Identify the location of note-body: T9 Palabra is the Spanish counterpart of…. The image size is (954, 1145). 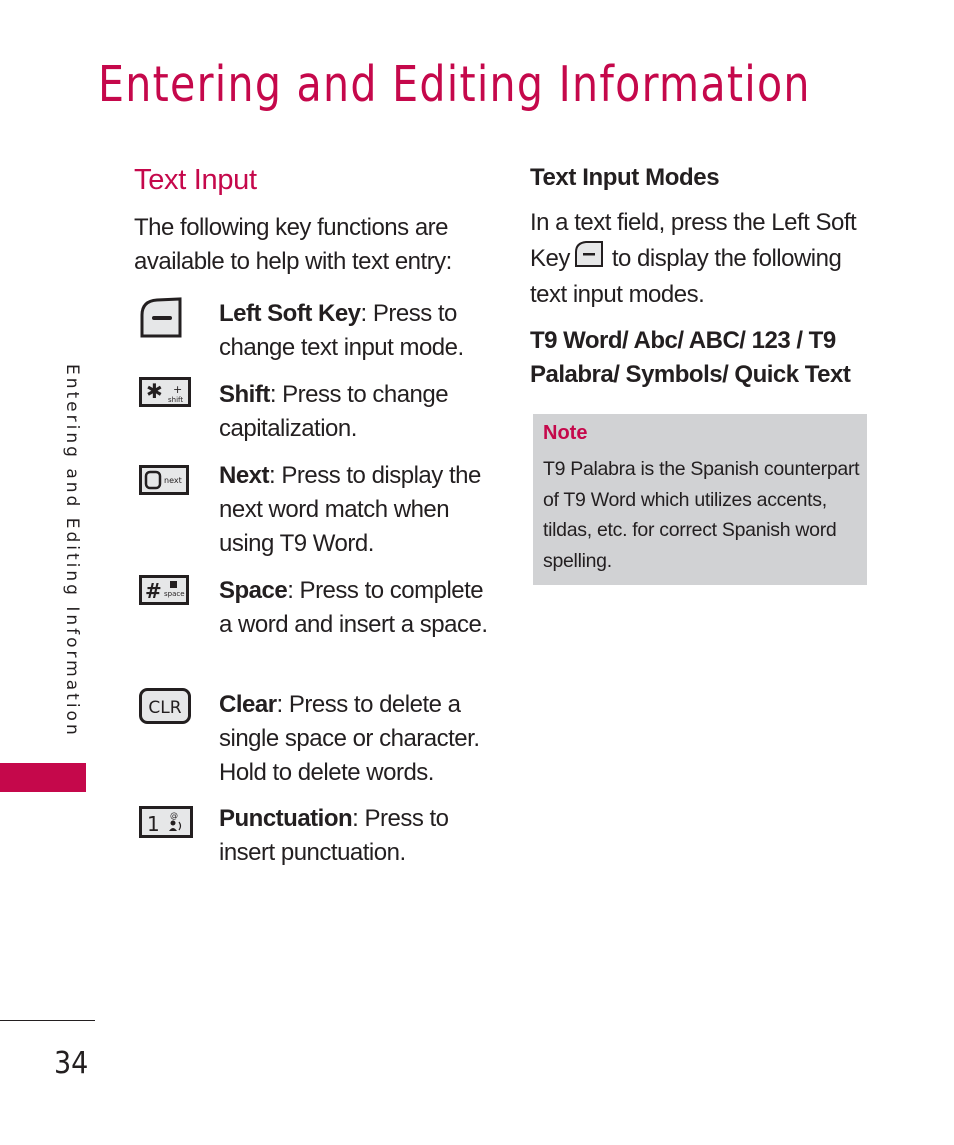
(701, 515).